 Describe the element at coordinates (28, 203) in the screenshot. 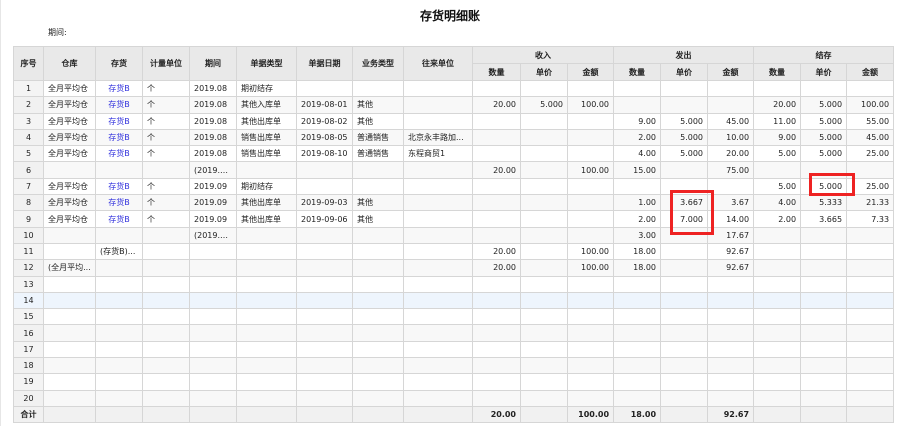

I see `cell-seq: 8` at that location.